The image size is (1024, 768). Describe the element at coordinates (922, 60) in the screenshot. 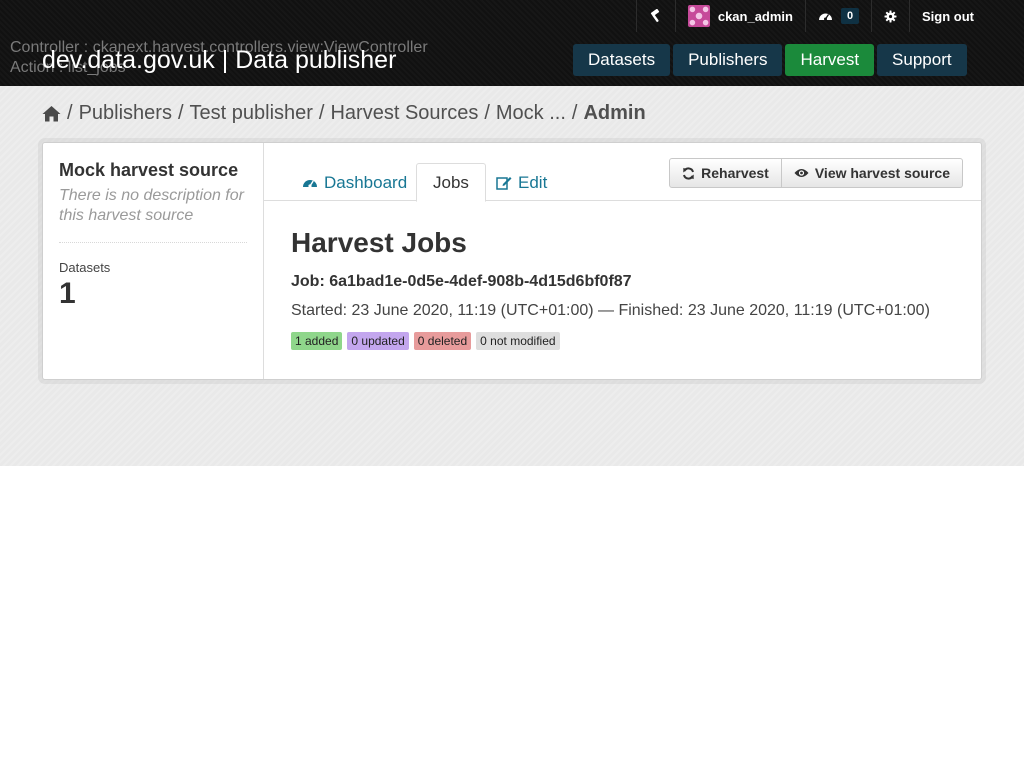

I see `nav-support: Support` at that location.